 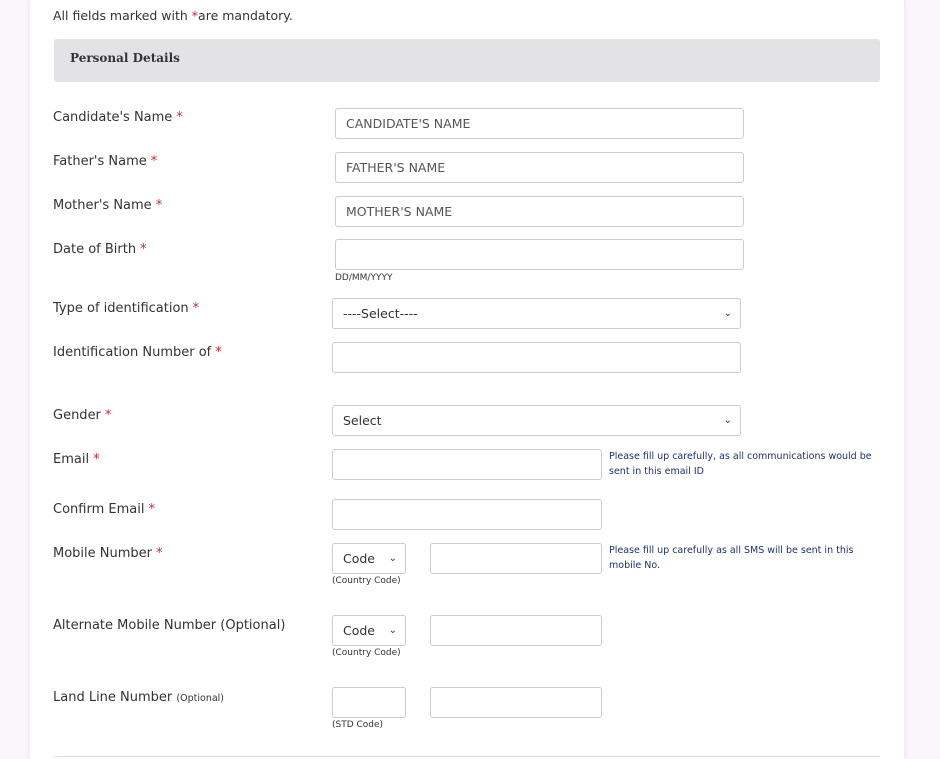 I want to click on email-label: Email *, so click(x=76, y=459).